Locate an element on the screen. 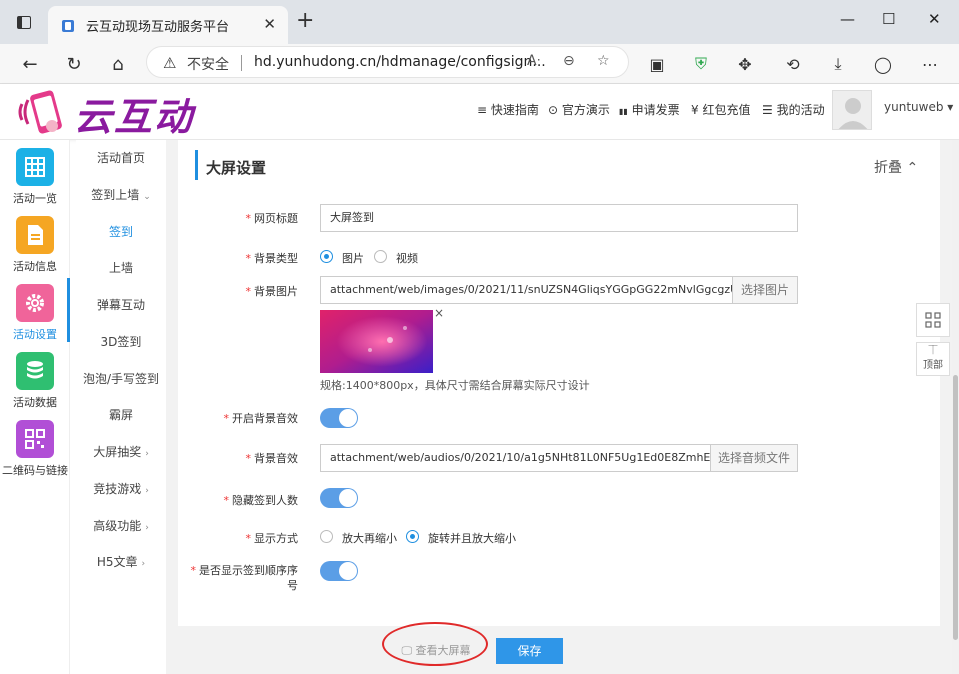  insecure-label: 不安全 is located at coordinates (208, 64).